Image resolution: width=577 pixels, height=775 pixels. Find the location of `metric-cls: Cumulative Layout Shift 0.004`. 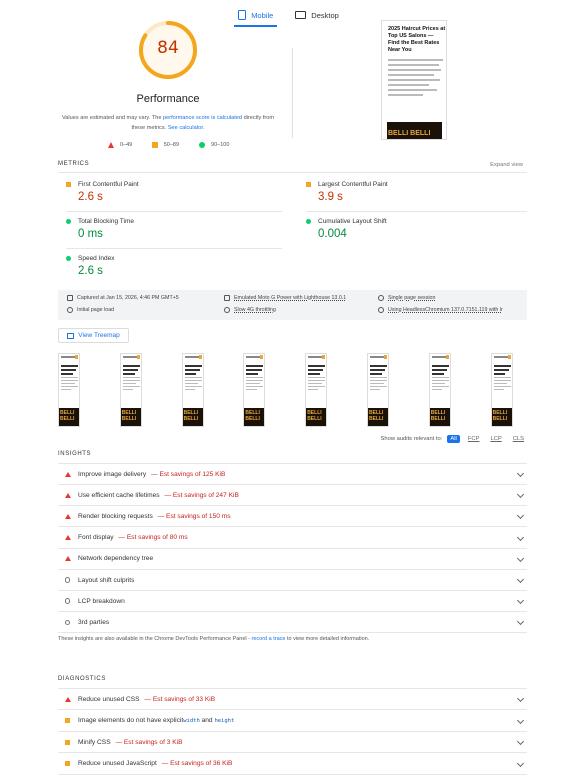

metric-cls: Cumulative Layout Shift 0.004 is located at coordinates (346, 229).